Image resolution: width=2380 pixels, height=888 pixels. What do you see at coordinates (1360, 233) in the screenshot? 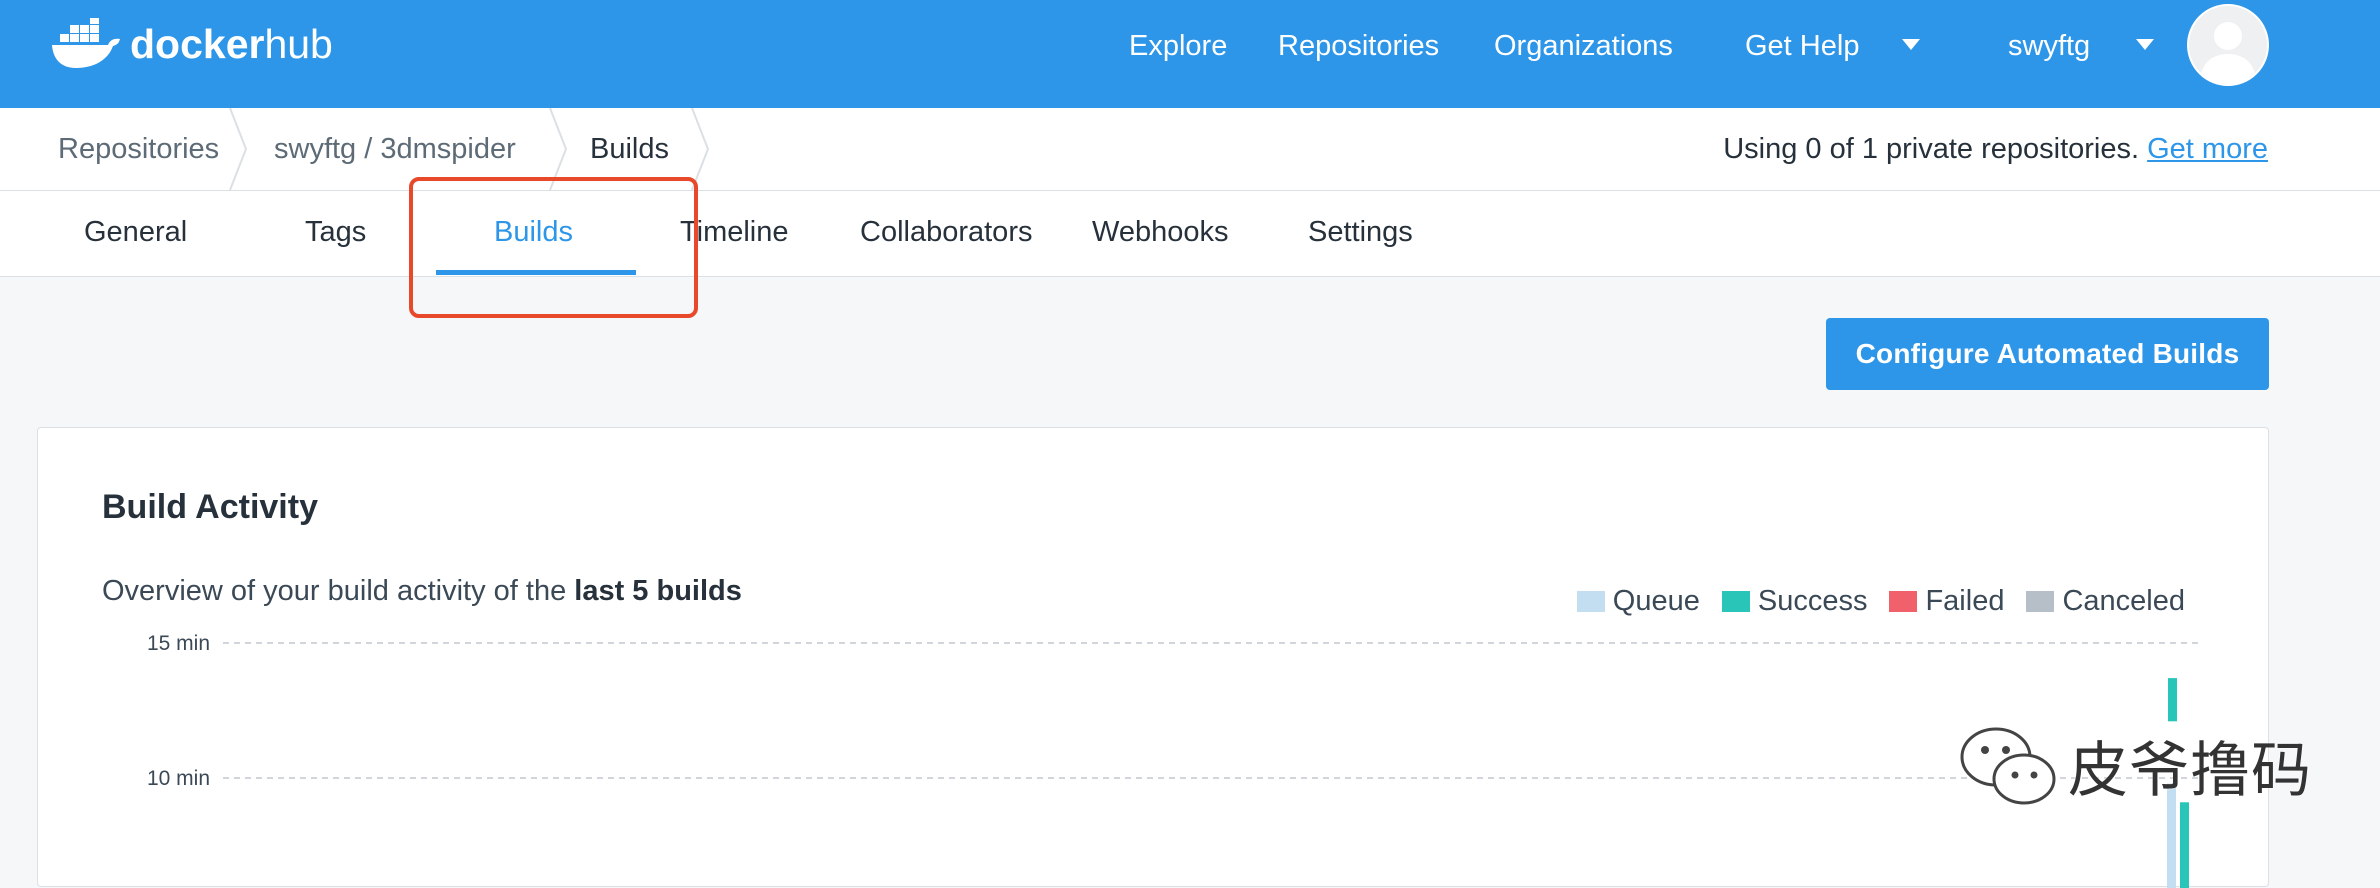
I see `tab-settings: Settings` at bounding box center [1360, 233].